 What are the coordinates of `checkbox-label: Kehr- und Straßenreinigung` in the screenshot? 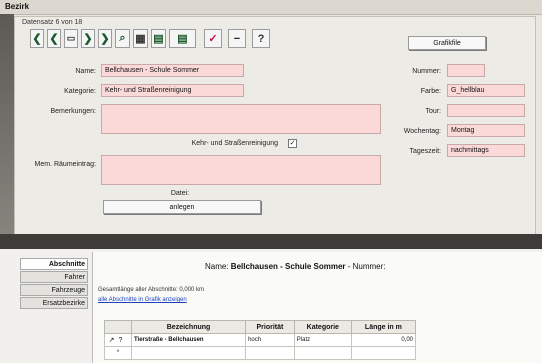 It's located at (234, 143).